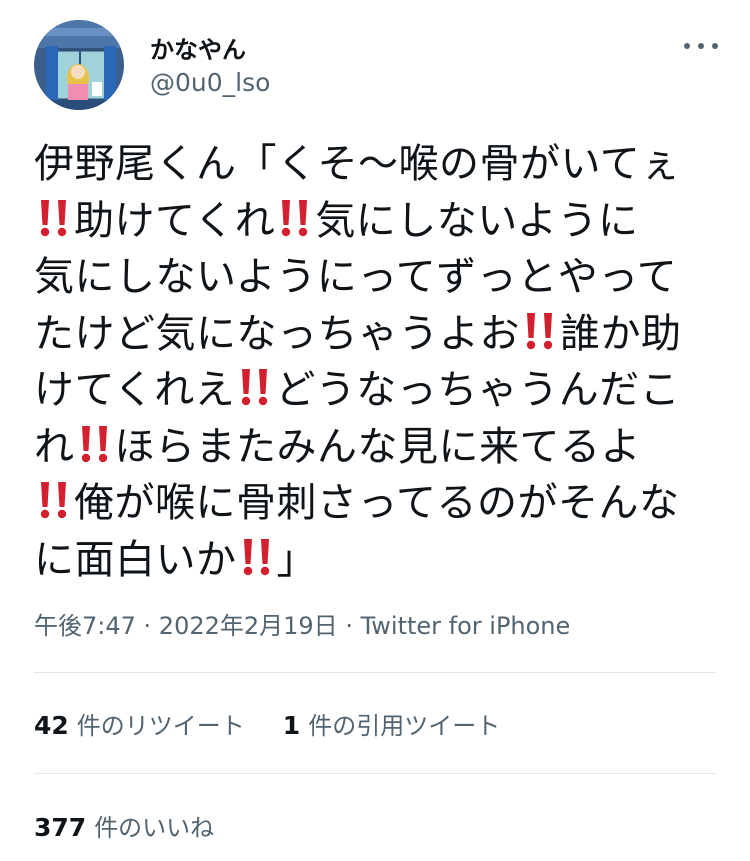  I want to click on quote-tweets-count: 1, so click(291, 725).